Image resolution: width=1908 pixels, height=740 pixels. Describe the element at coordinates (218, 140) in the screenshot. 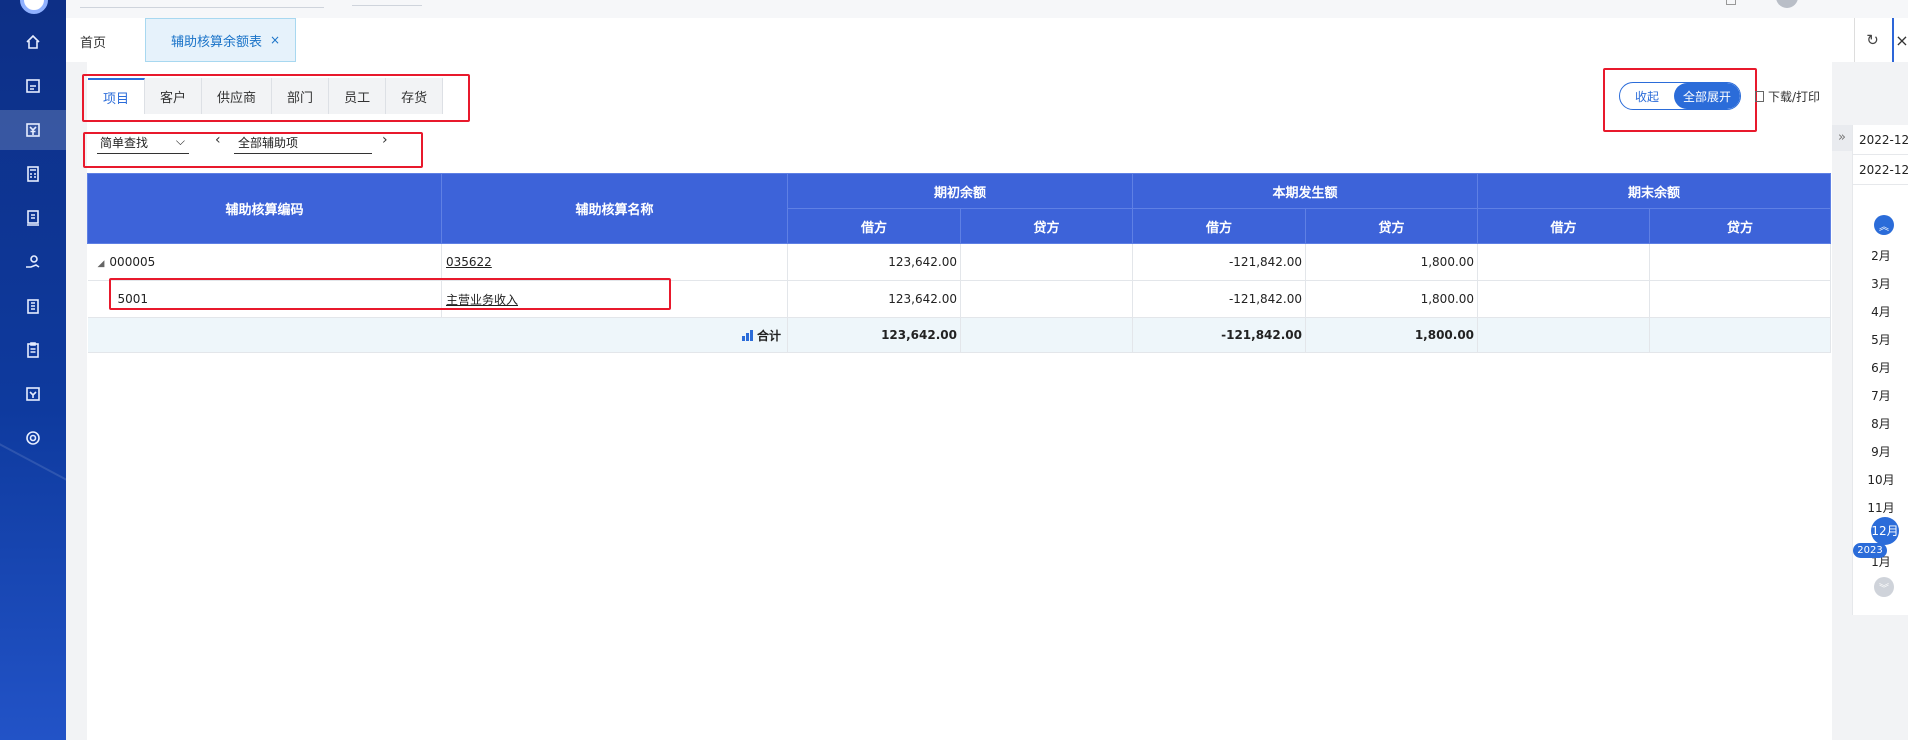

I see `prev-arrow-icon: ‹` at that location.